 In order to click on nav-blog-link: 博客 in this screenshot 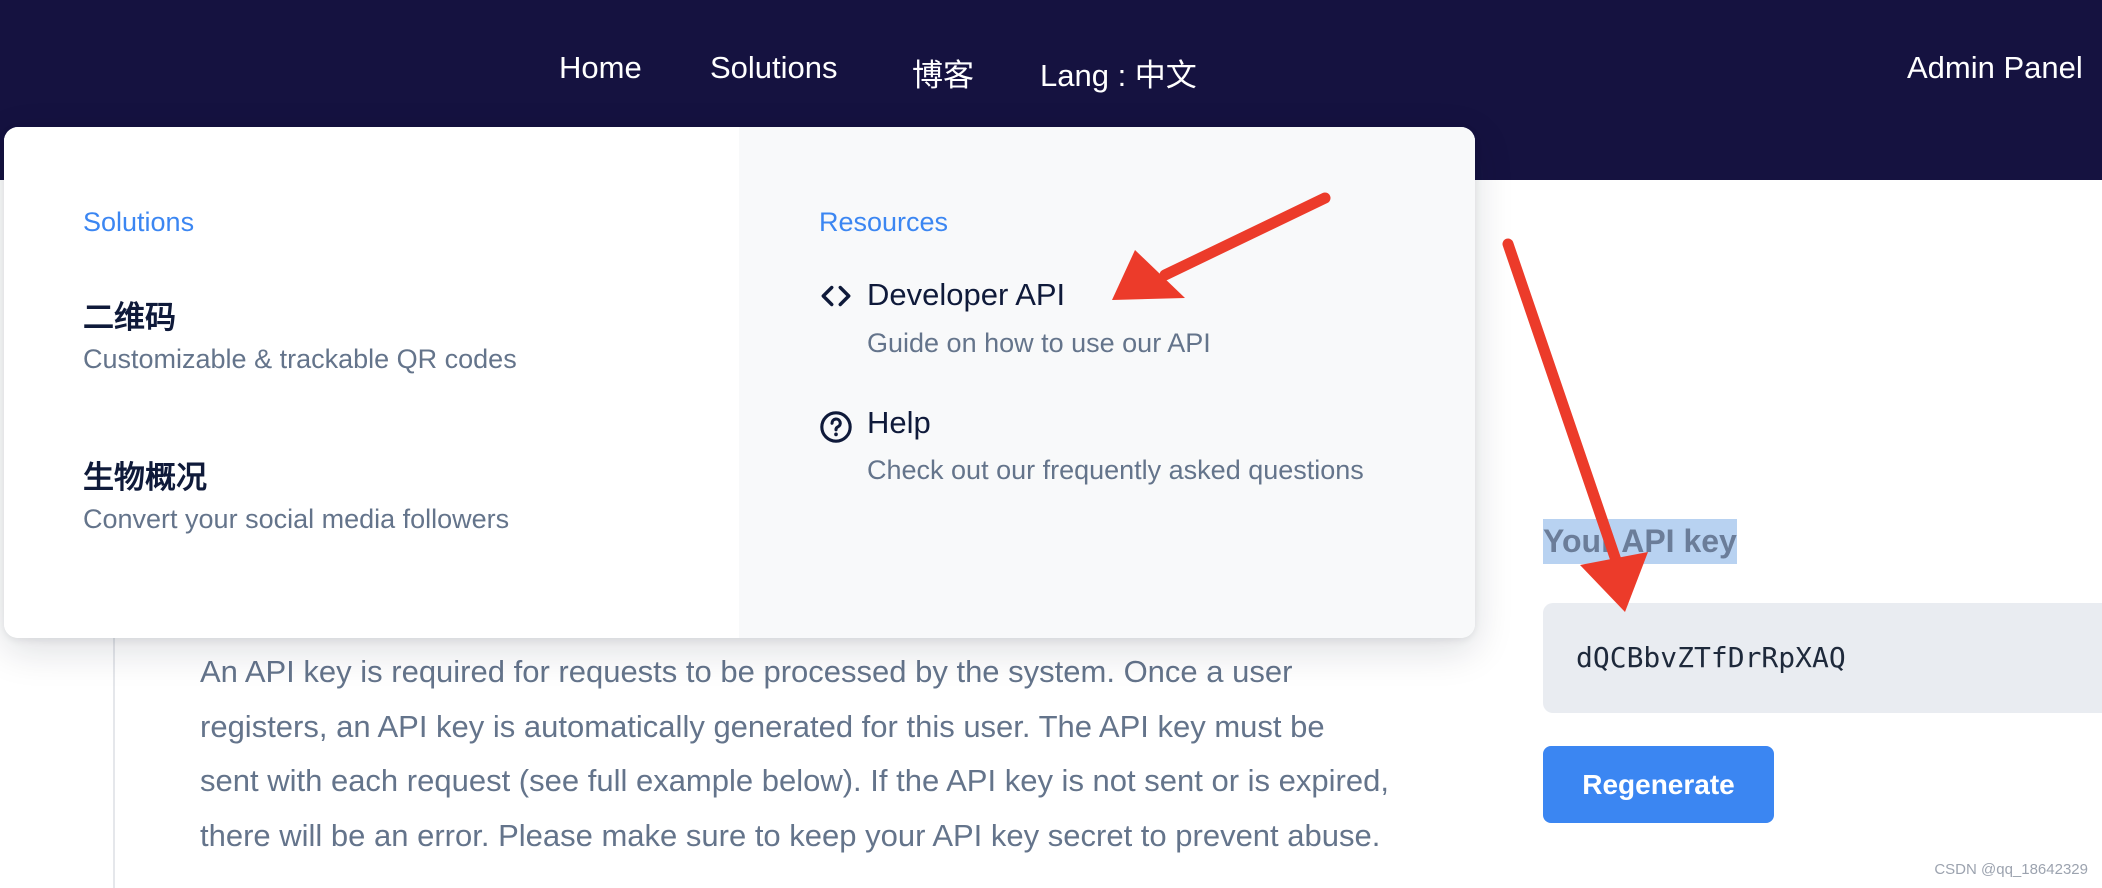, I will do `click(943, 72)`.